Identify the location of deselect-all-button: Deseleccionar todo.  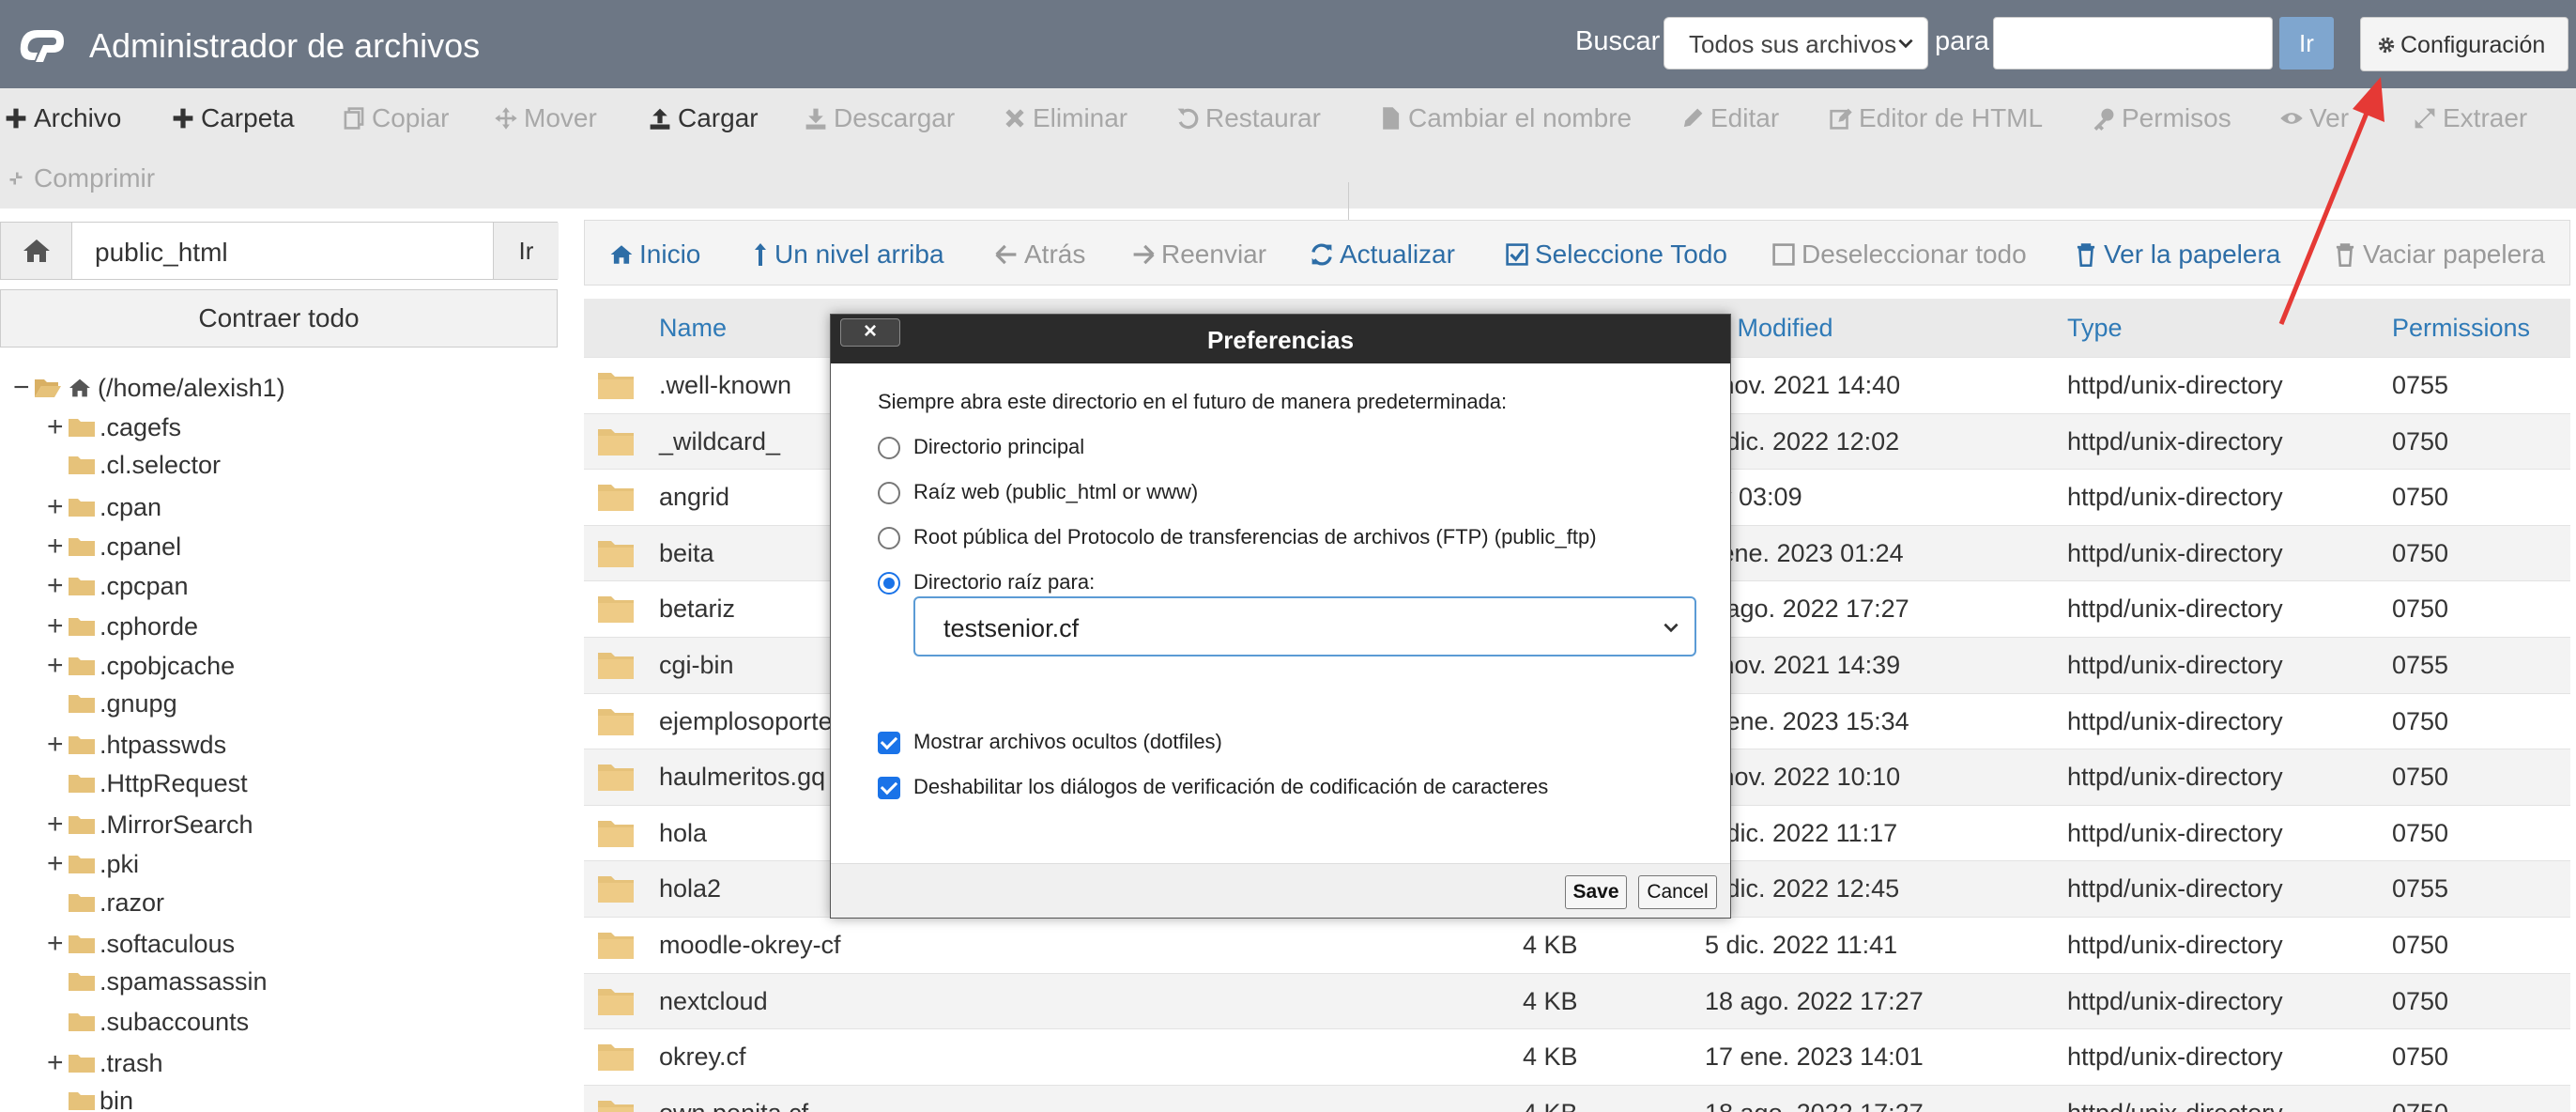
(1899, 255).